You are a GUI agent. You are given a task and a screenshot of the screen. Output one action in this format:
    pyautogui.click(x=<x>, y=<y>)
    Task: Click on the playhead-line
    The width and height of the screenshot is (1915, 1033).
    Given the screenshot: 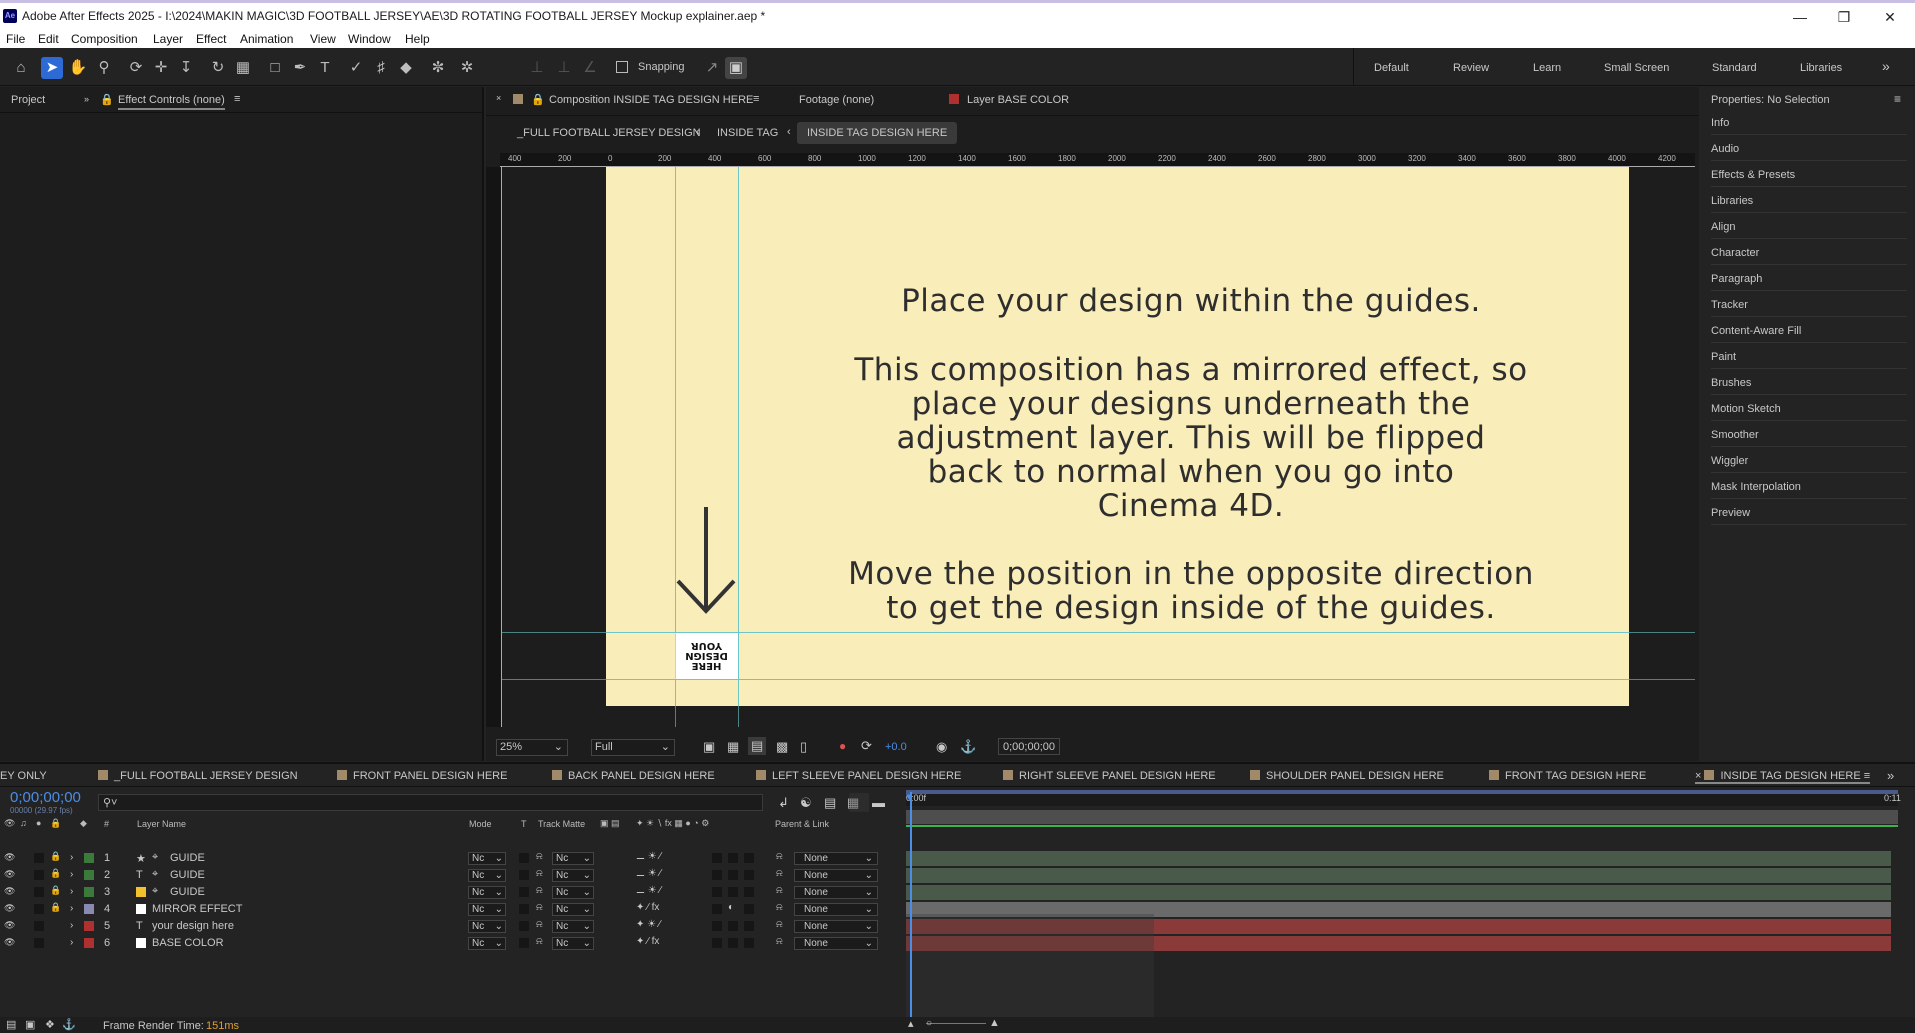 What is the action you would take?
    pyautogui.click(x=911, y=904)
    